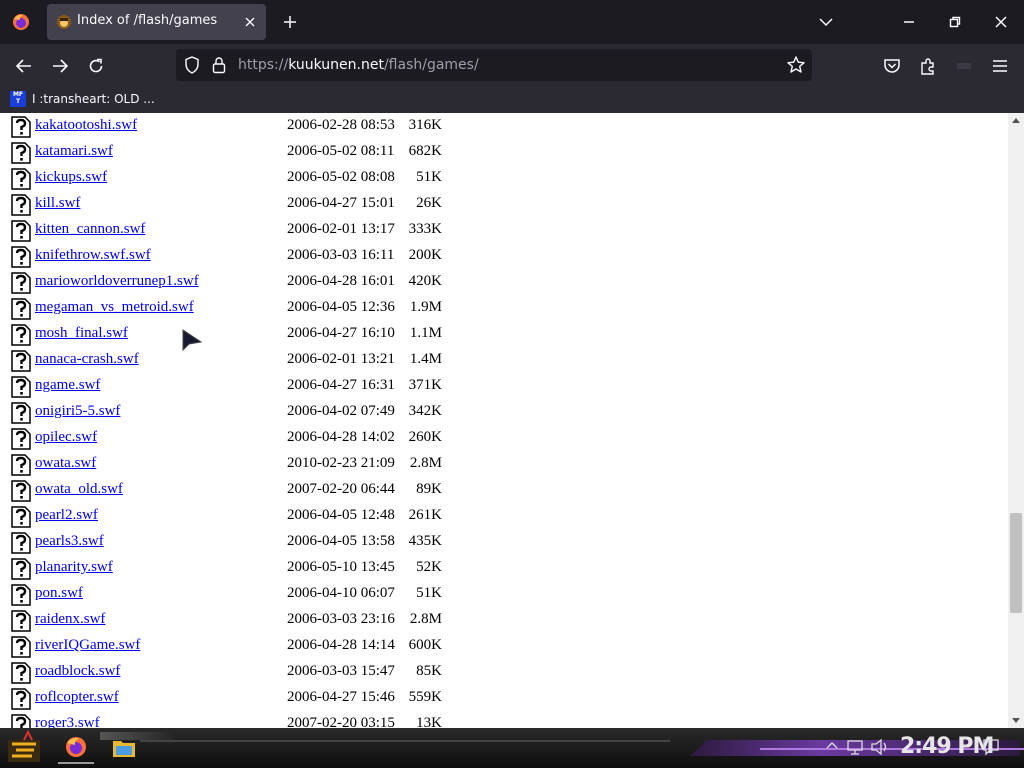 Image resolution: width=1024 pixels, height=768 pixels. What do you see at coordinates (928, 66) in the screenshot?
I see `extensions-button` at bounding box center [928, 66].